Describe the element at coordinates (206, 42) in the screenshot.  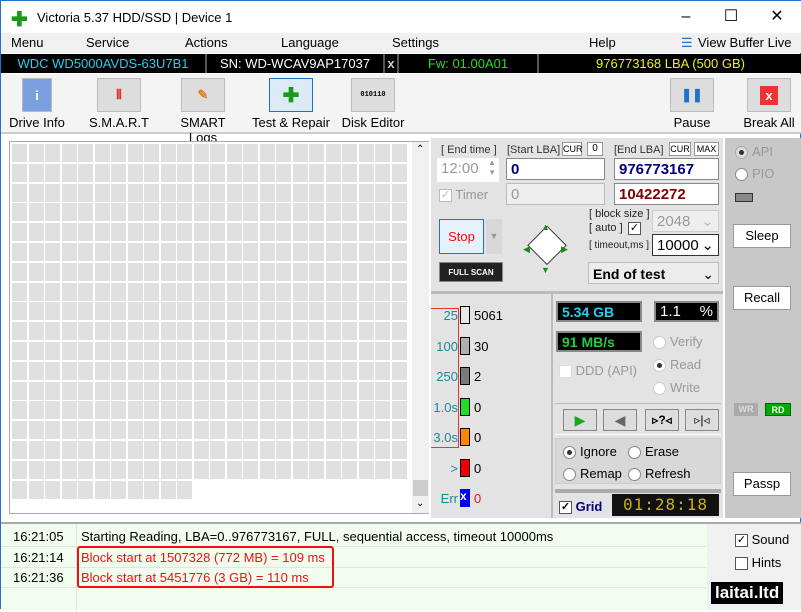
I see `menu-actions: Actions` at that location.